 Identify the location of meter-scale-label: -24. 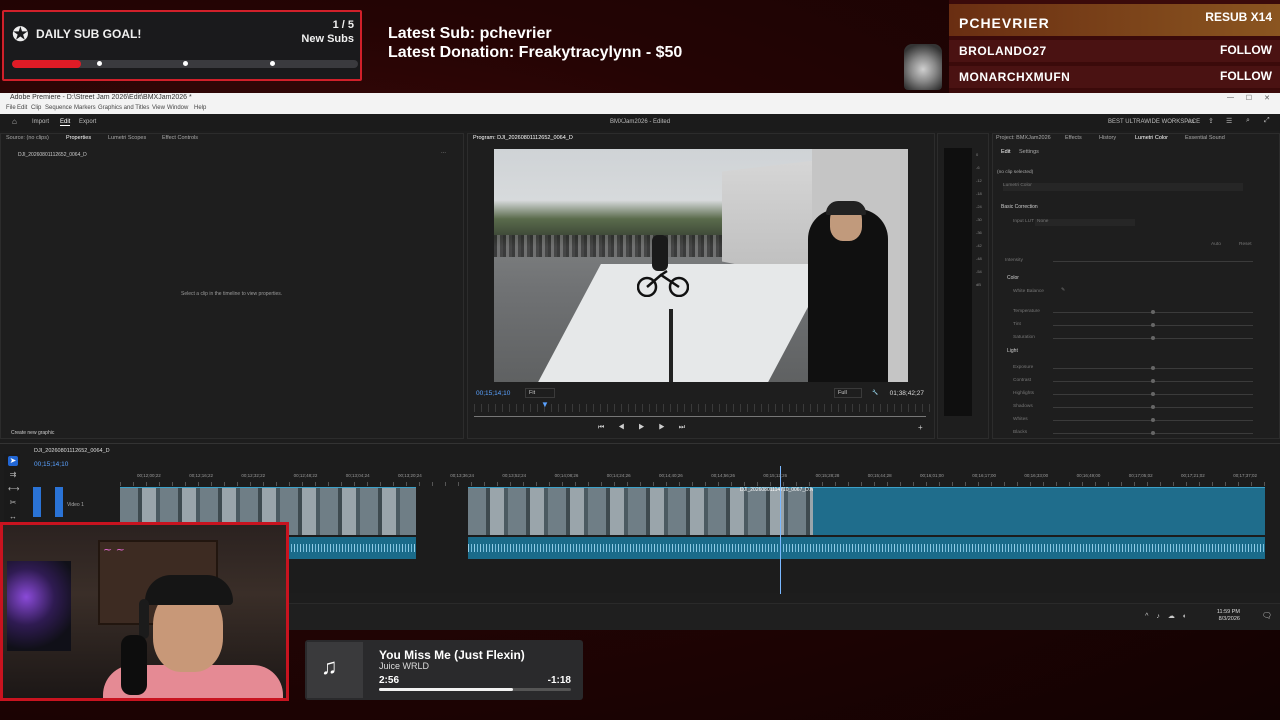
(979, 206).